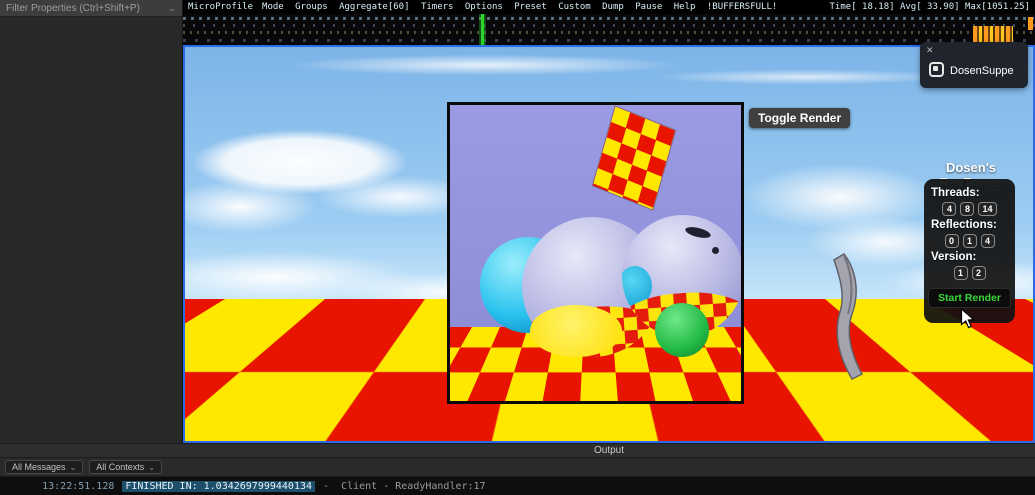  I want to click on render-blob-yellow, so click(576, 331).